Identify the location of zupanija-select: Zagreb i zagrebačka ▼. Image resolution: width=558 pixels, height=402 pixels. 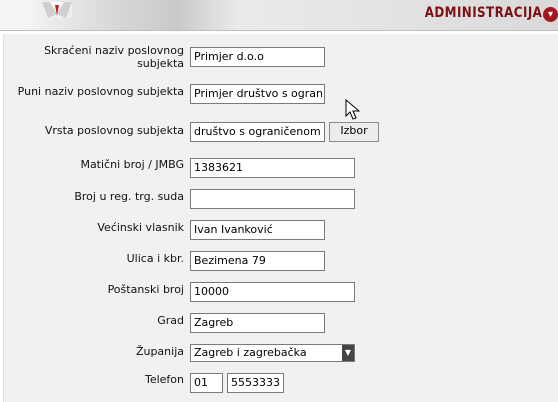
(272, 353).